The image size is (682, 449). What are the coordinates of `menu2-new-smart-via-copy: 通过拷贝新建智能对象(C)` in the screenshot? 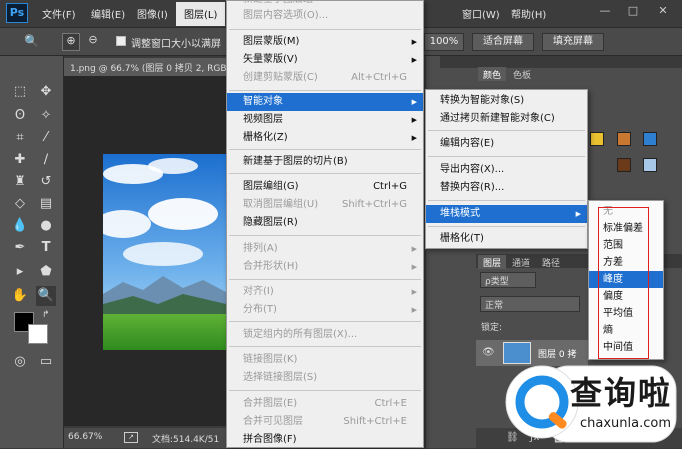 It's located at (506, 119).